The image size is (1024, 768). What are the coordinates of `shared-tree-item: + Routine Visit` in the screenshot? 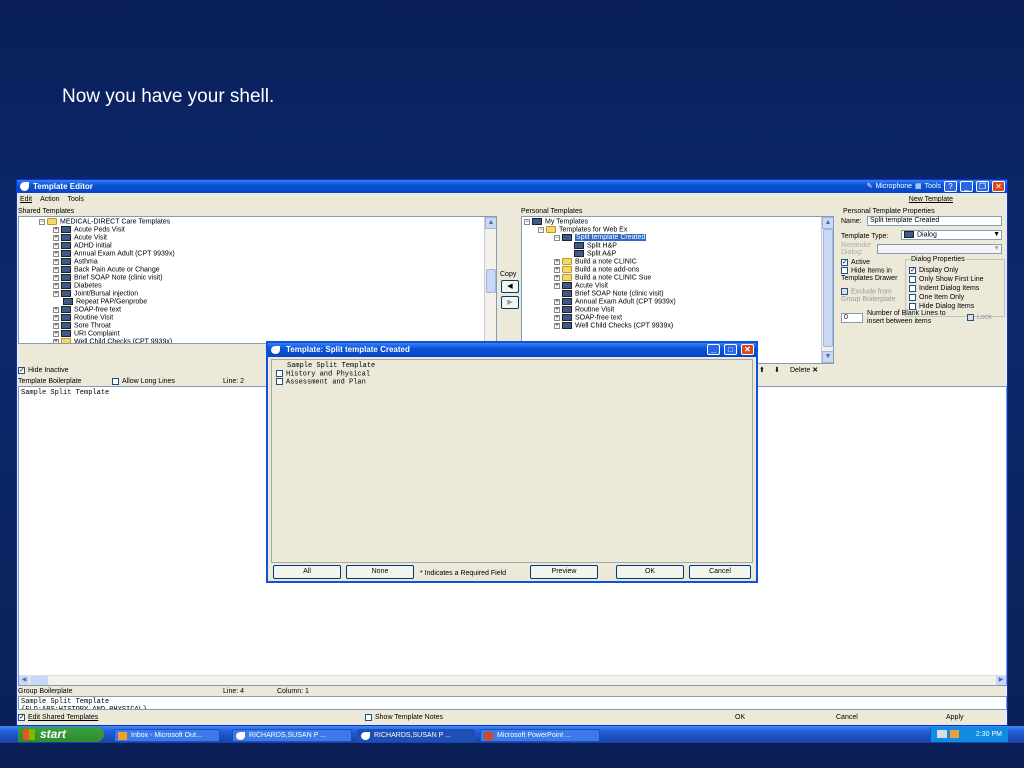 It's located at (83, 318).